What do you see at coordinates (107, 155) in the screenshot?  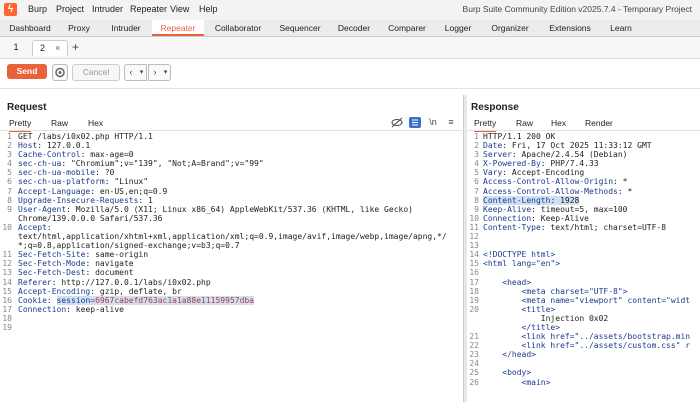 I see `request-header-value: : max-age=0` at bounding box center [107, 155].